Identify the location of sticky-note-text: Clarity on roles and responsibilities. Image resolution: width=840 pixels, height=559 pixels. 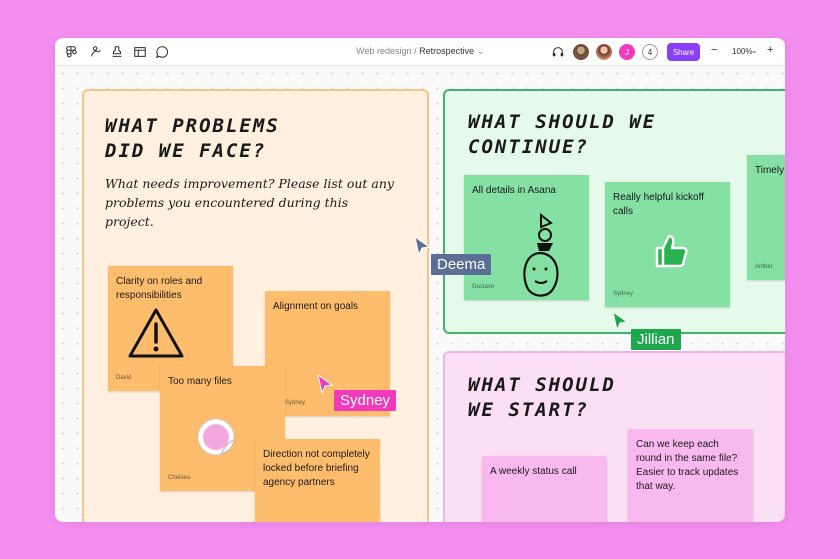
(159, 288).